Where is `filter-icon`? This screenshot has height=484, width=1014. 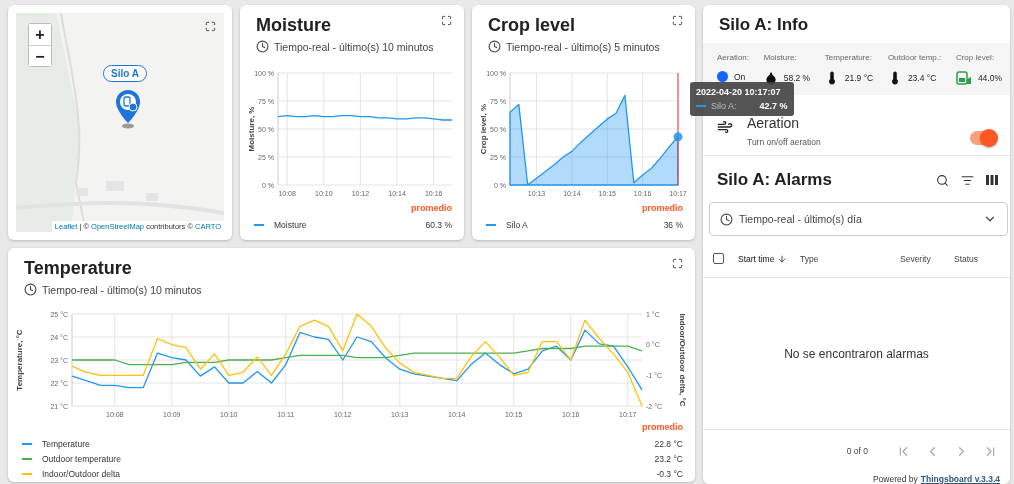
filter-icon is located at coordinates (967, 180).